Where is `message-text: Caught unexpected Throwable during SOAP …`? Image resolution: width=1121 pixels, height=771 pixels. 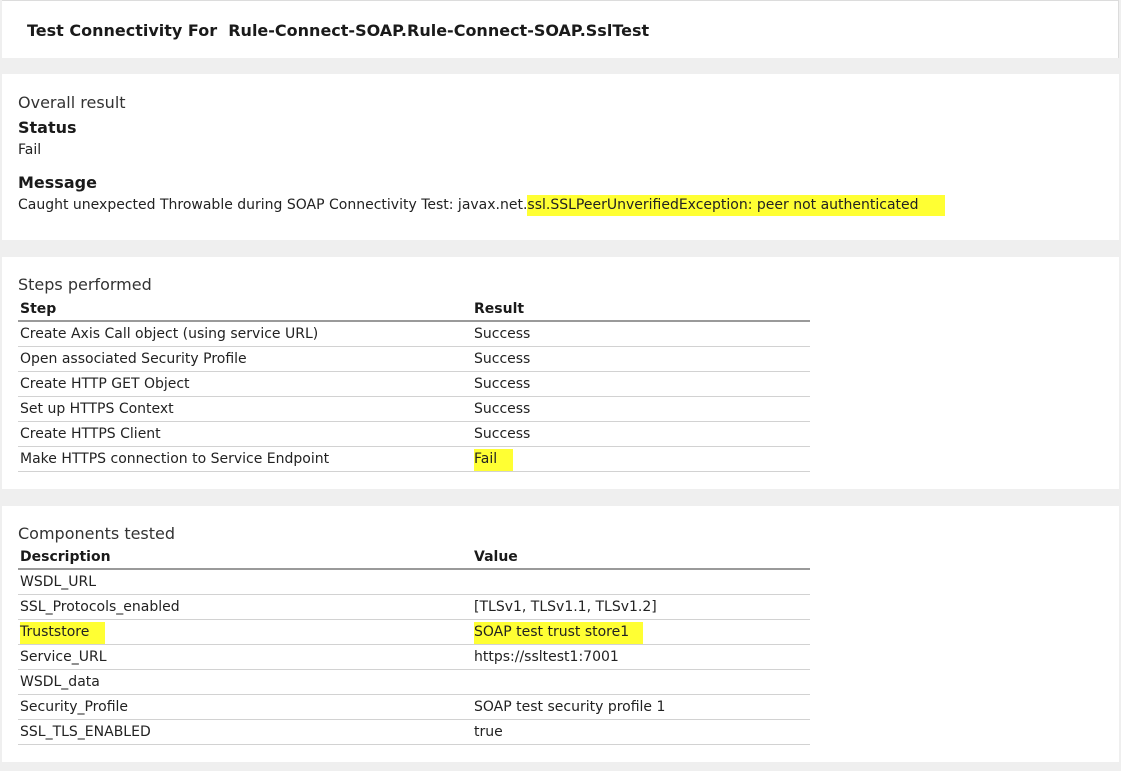 message-text: Caught unexpected Throwable during SOAP … is located at coordinates (481, 205).